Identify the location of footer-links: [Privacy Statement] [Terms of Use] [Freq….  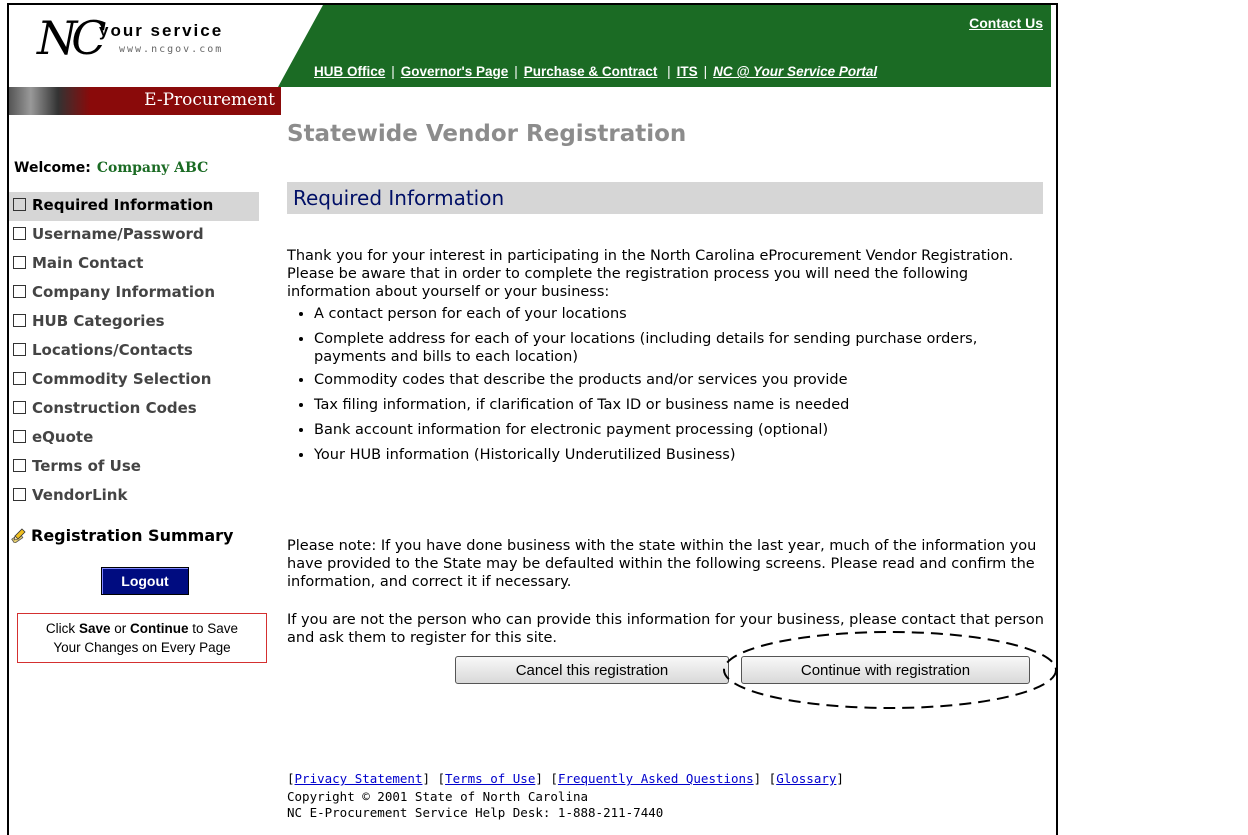
(565, 778).